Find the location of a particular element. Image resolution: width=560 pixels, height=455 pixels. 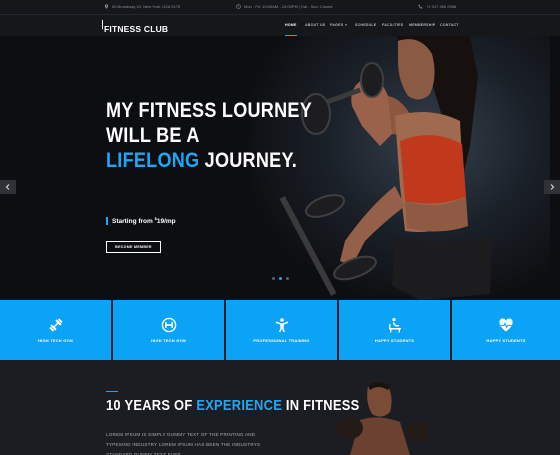

nav-item-about-us: ABOUT US is located at coordinates (315, 25).